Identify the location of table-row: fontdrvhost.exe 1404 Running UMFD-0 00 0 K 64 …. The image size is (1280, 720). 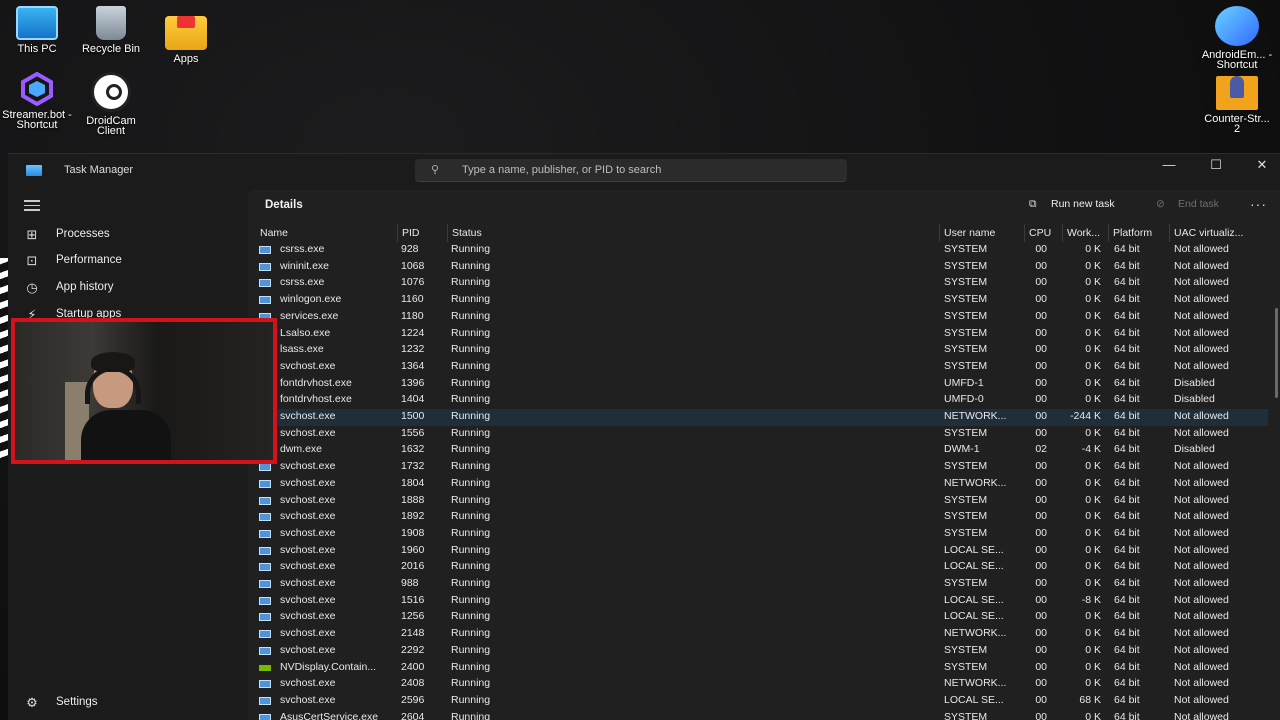
(758, 400).